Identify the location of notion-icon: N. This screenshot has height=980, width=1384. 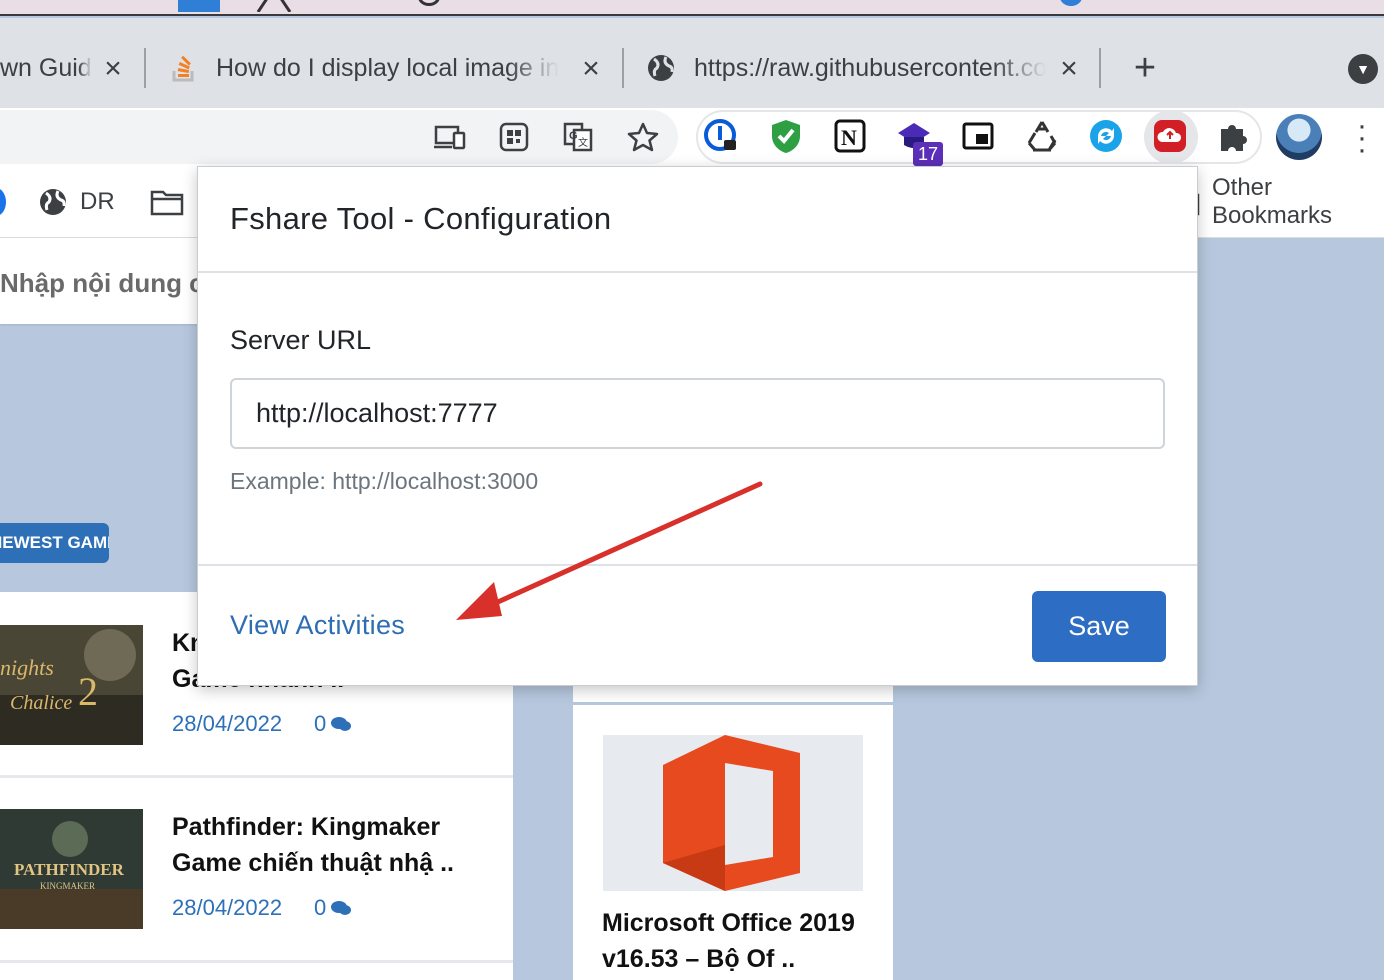
(850, 136).